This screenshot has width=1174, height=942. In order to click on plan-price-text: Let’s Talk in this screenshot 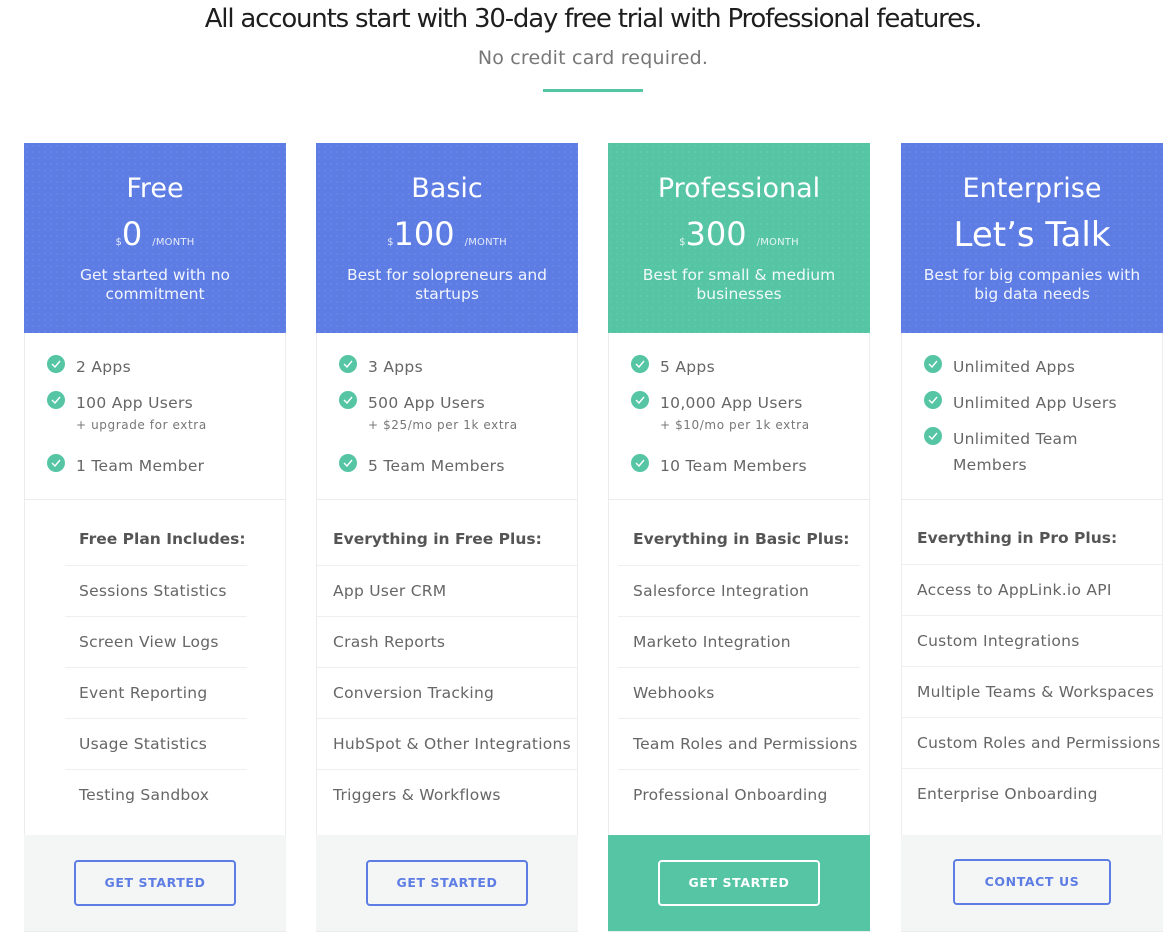, I will do `click(1032, 235)`.